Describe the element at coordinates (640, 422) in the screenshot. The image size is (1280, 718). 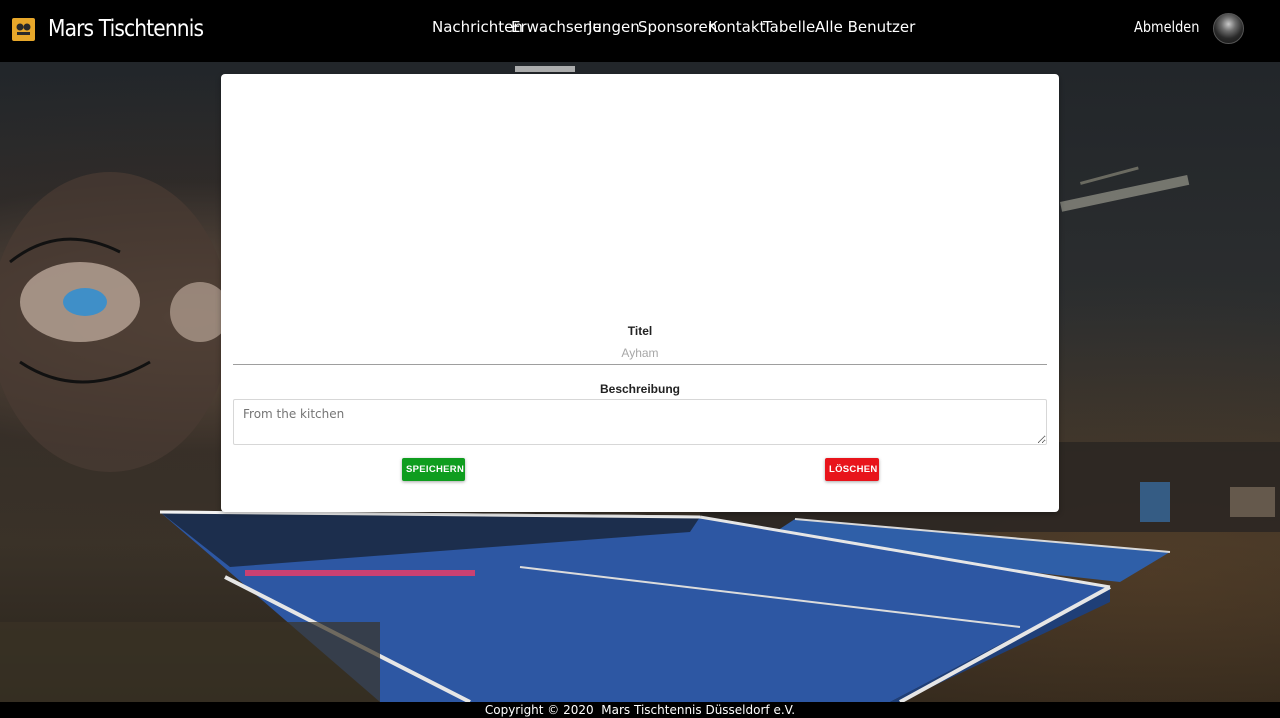
I see `description-textarea` at that location.